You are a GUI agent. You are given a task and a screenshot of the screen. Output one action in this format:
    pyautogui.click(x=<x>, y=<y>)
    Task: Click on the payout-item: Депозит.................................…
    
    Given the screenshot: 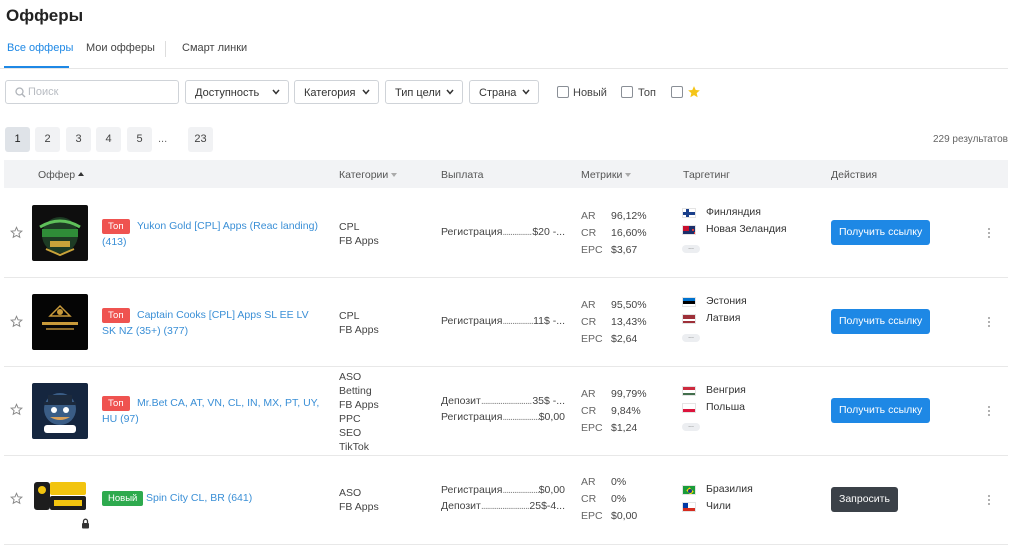 What is the action you would take?
    pyautogui.click(x=503, y=506)
    